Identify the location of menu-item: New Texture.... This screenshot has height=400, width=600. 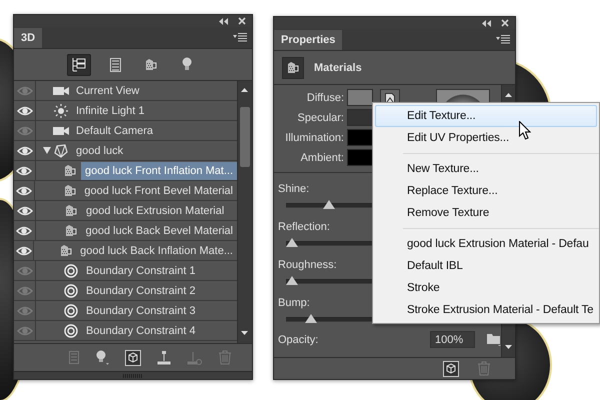
(486, 169).